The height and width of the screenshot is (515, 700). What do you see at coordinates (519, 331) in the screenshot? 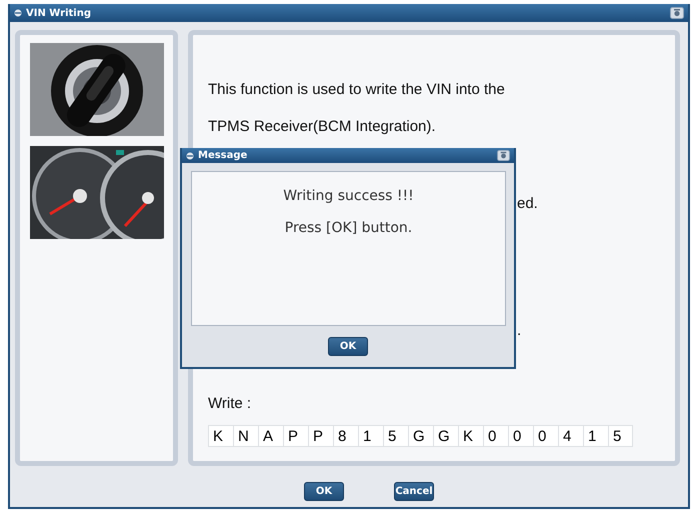
I see `description-text: .` at bounding box center [519, 331].